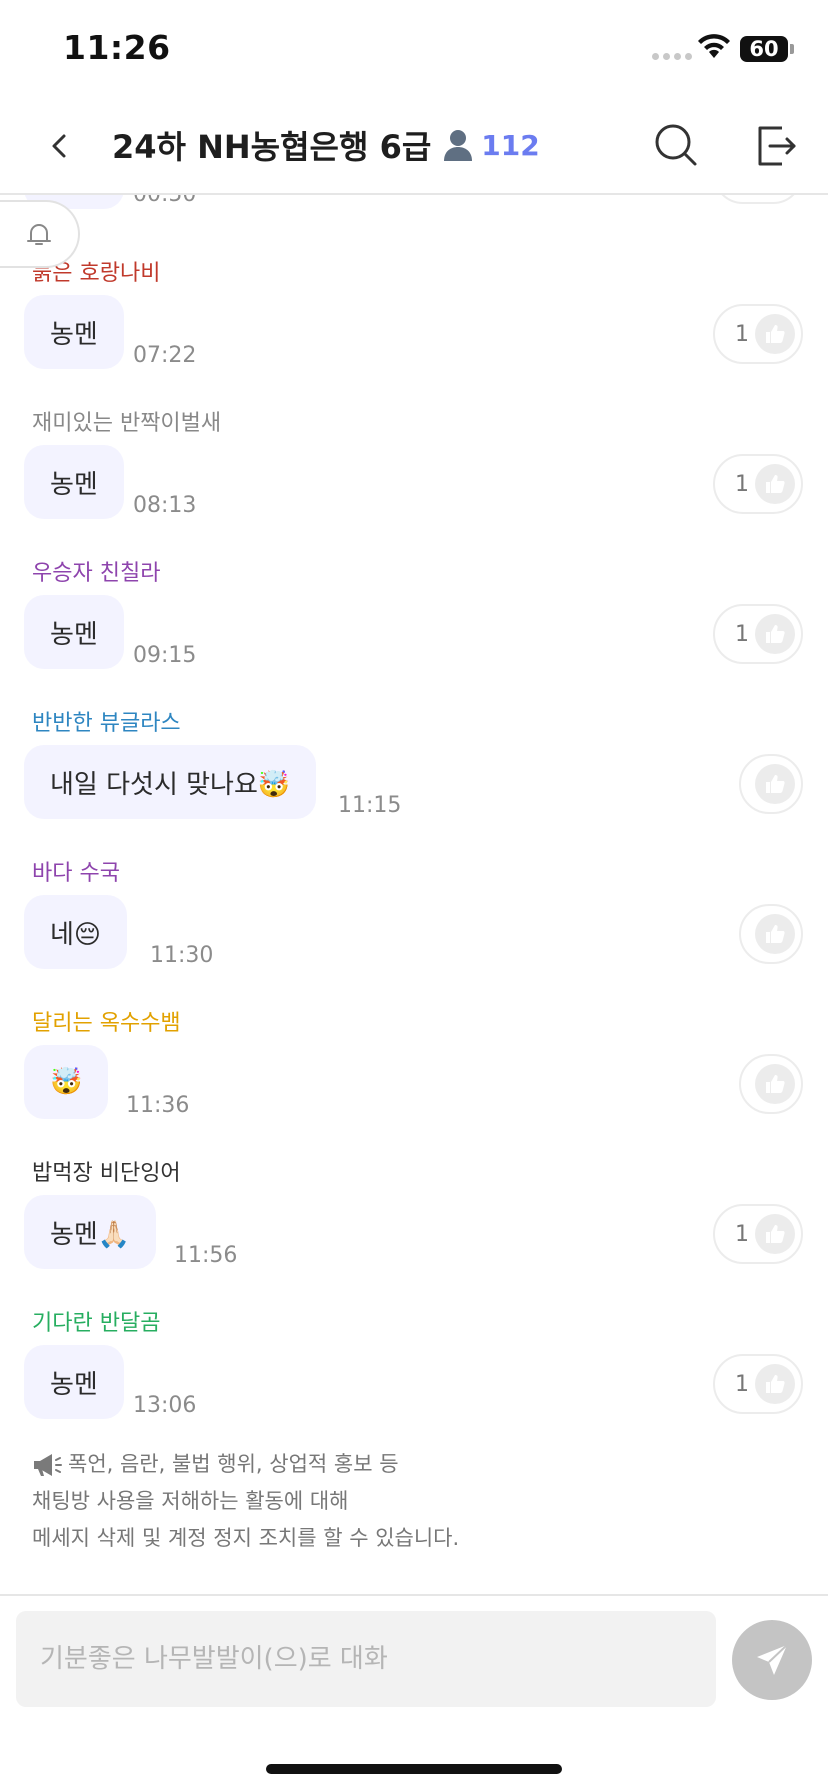 Image resolution: width=828 pixels, height=1792 pixels. Describe the element at coordinates (414, 765) in the screenshot. I see `chat-message: 반반한 뷰글라스 내일 다섯시 맞나요🤯 11:15` at that location.